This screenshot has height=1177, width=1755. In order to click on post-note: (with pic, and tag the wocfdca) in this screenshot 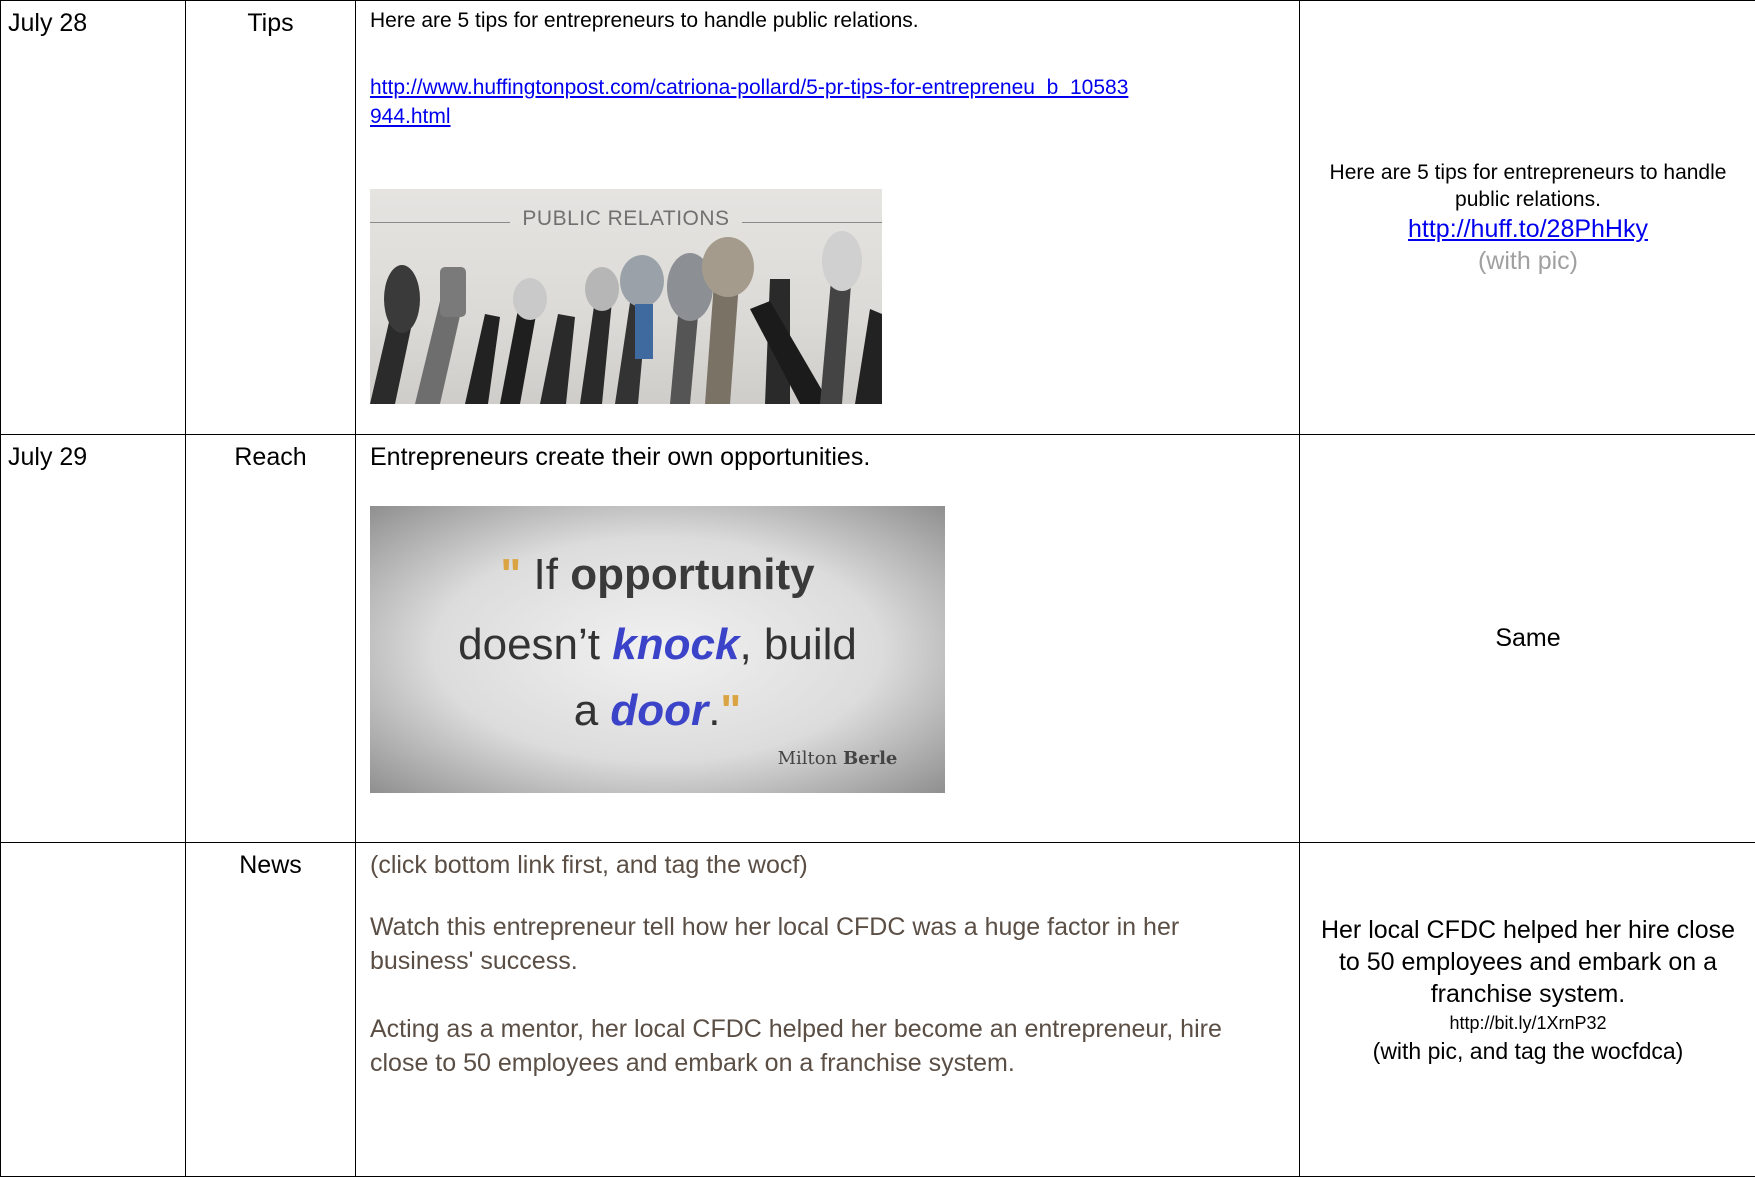, I will do `click(1527, 1051)`.